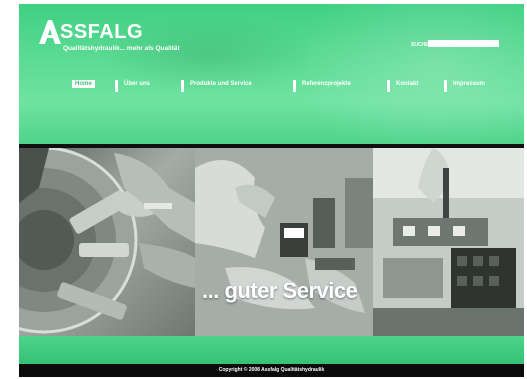 Image resolution: width=527 pixels, height=379 pixels. What do you see at coordinates (121, 48) in the screenshot?
I see `brand-tagline: Qualitätshydraulik... mehr als Qualität` at bounding box center [121, 48].